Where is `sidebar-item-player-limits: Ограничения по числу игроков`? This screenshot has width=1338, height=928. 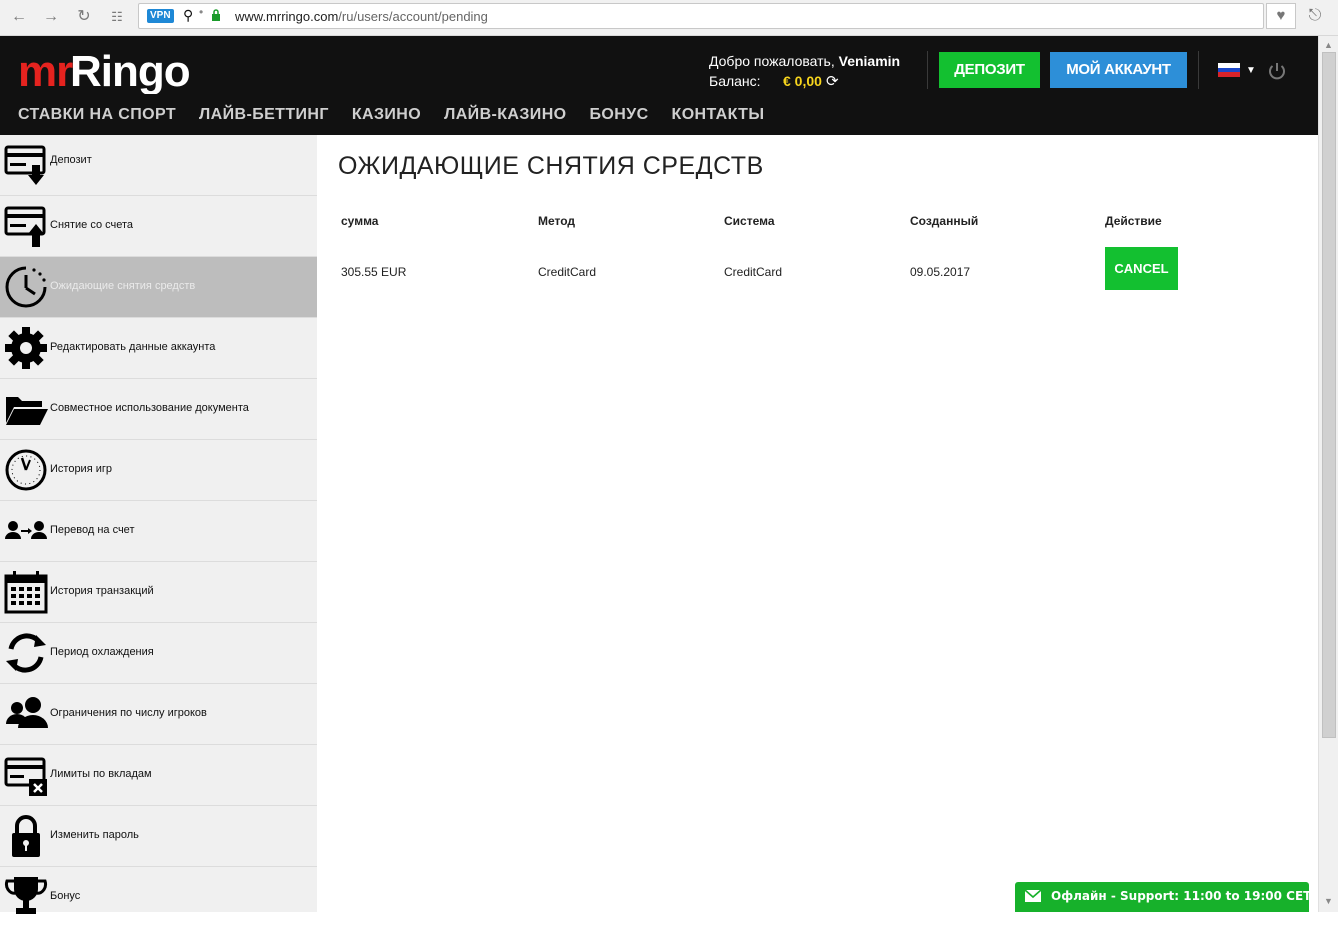 sidebar-item-player-limits: Ограничения по числу игроков is located at coordinates (158, 714).